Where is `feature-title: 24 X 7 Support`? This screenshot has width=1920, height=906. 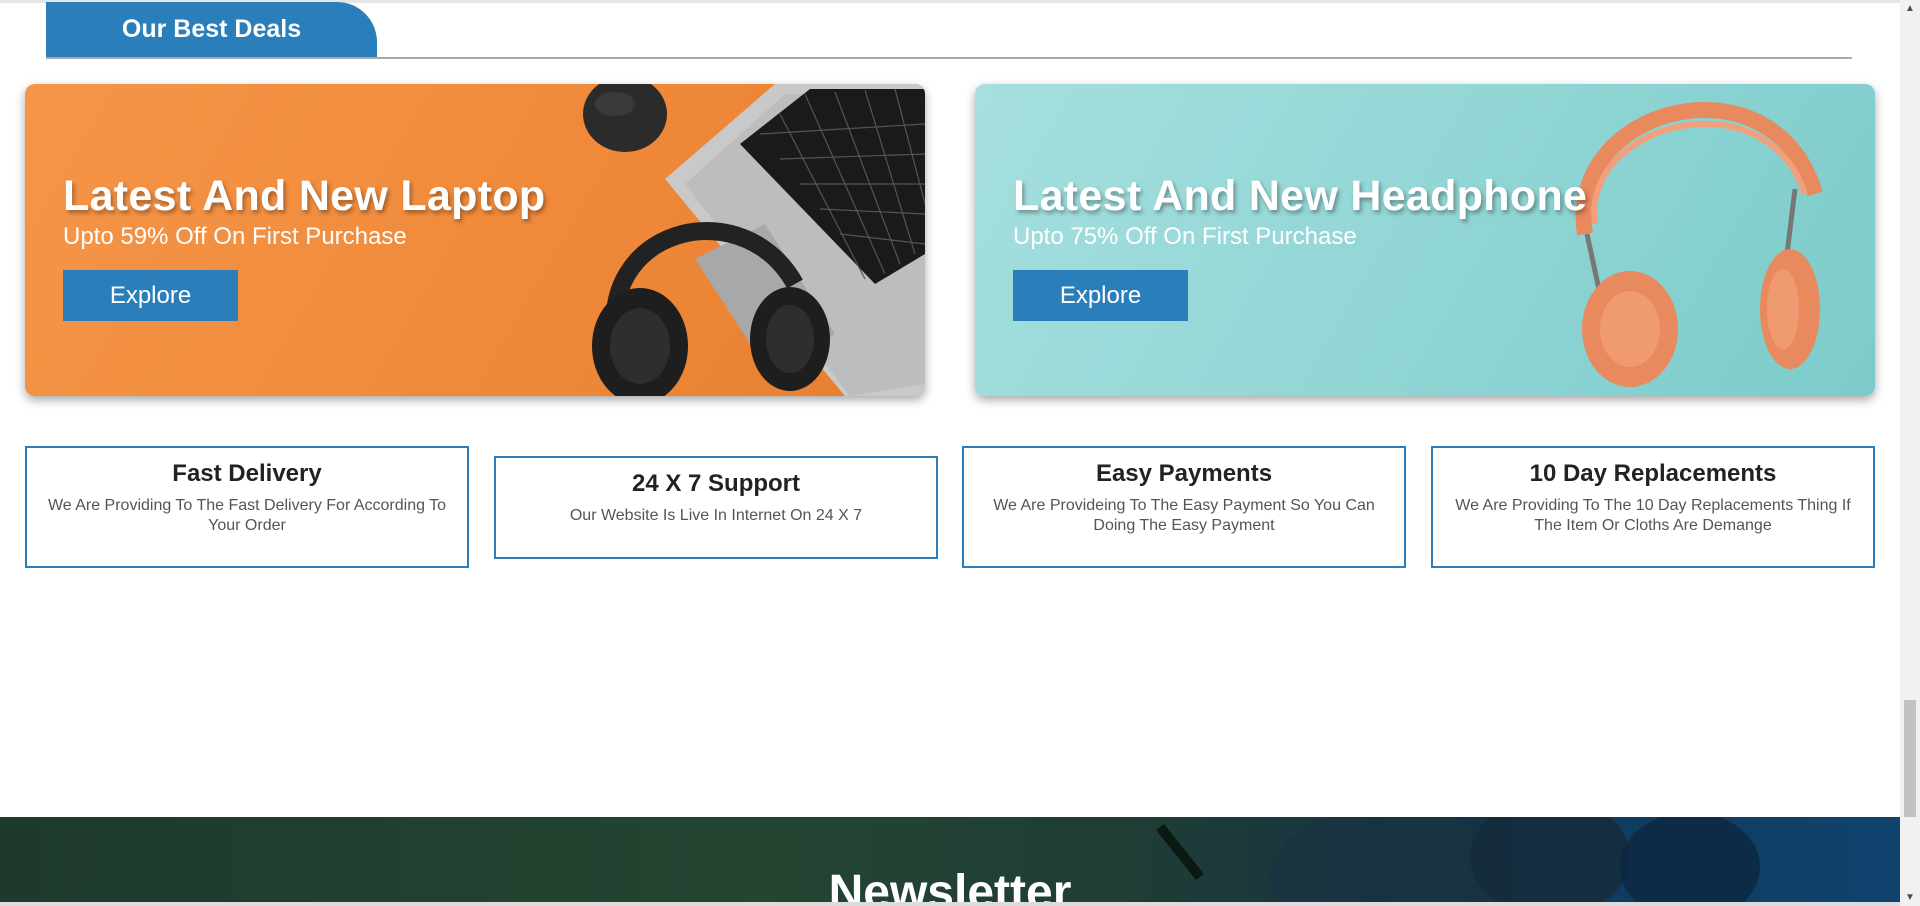
feature-title: 24 X 7 Support is located at coordinates (716, 483).